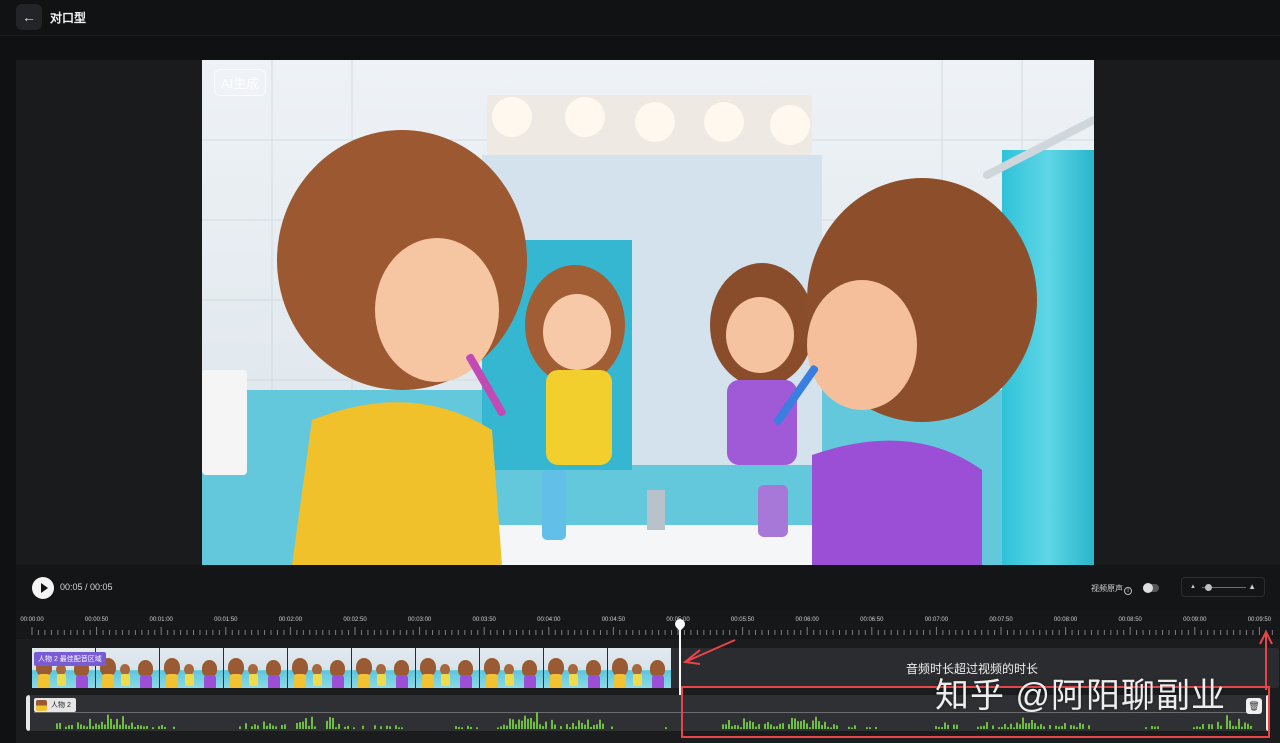 Image resolution: width=1280 pixels, height=743 pixels. Describe the element at coordinates (1151, 588) in the screenshot. I see `original-sound-toggle` at that location.